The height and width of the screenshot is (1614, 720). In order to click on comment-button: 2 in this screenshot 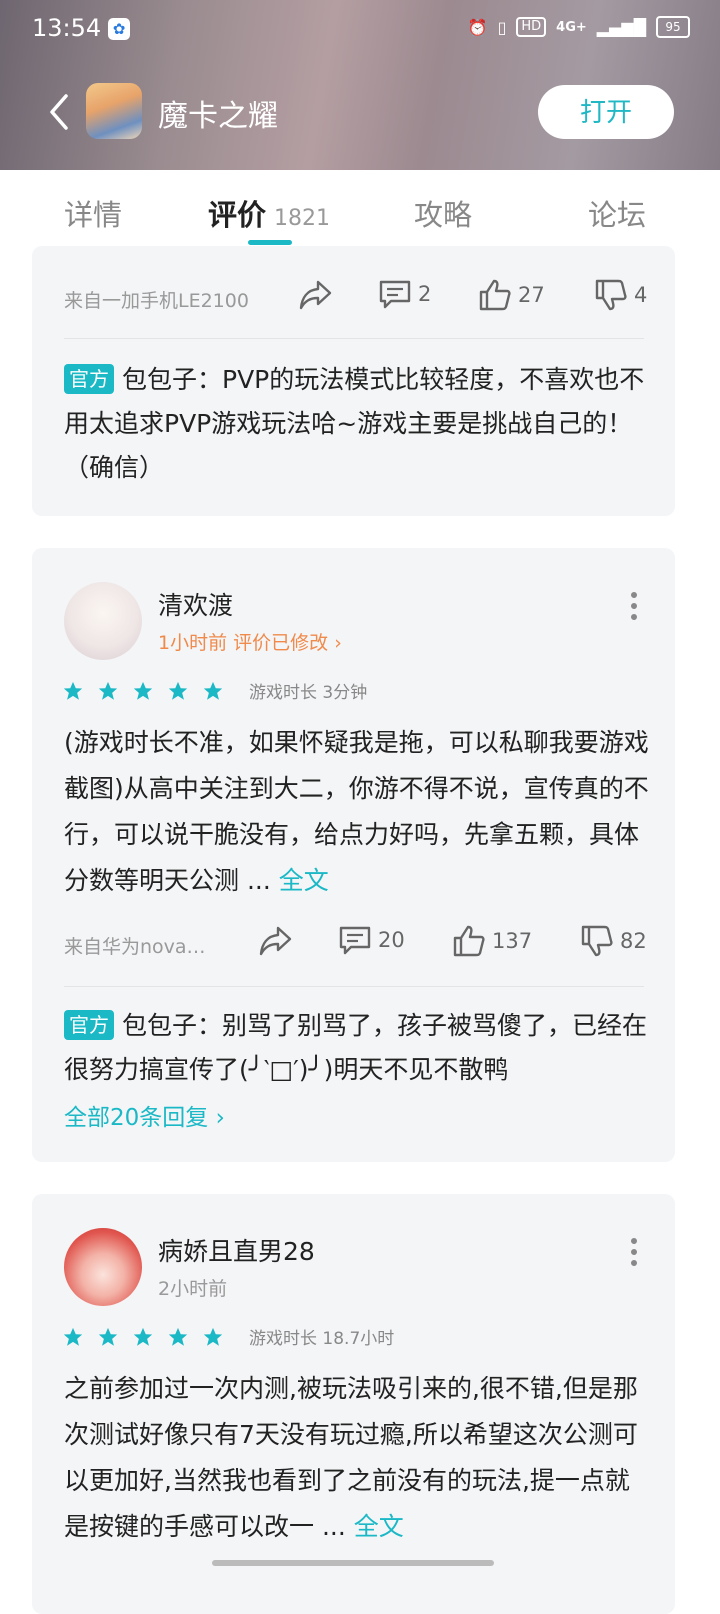, I will do `click(404, 294)`.